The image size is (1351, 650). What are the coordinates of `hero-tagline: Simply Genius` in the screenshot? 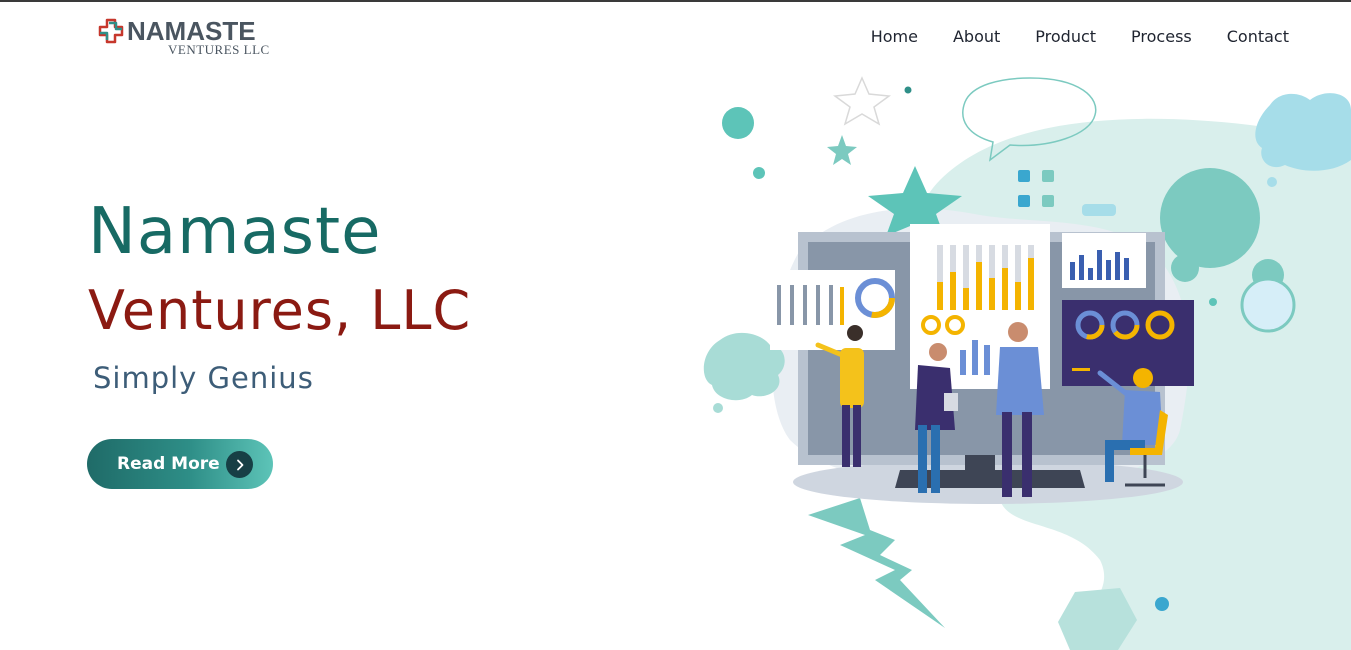 It's located at (203, 378).